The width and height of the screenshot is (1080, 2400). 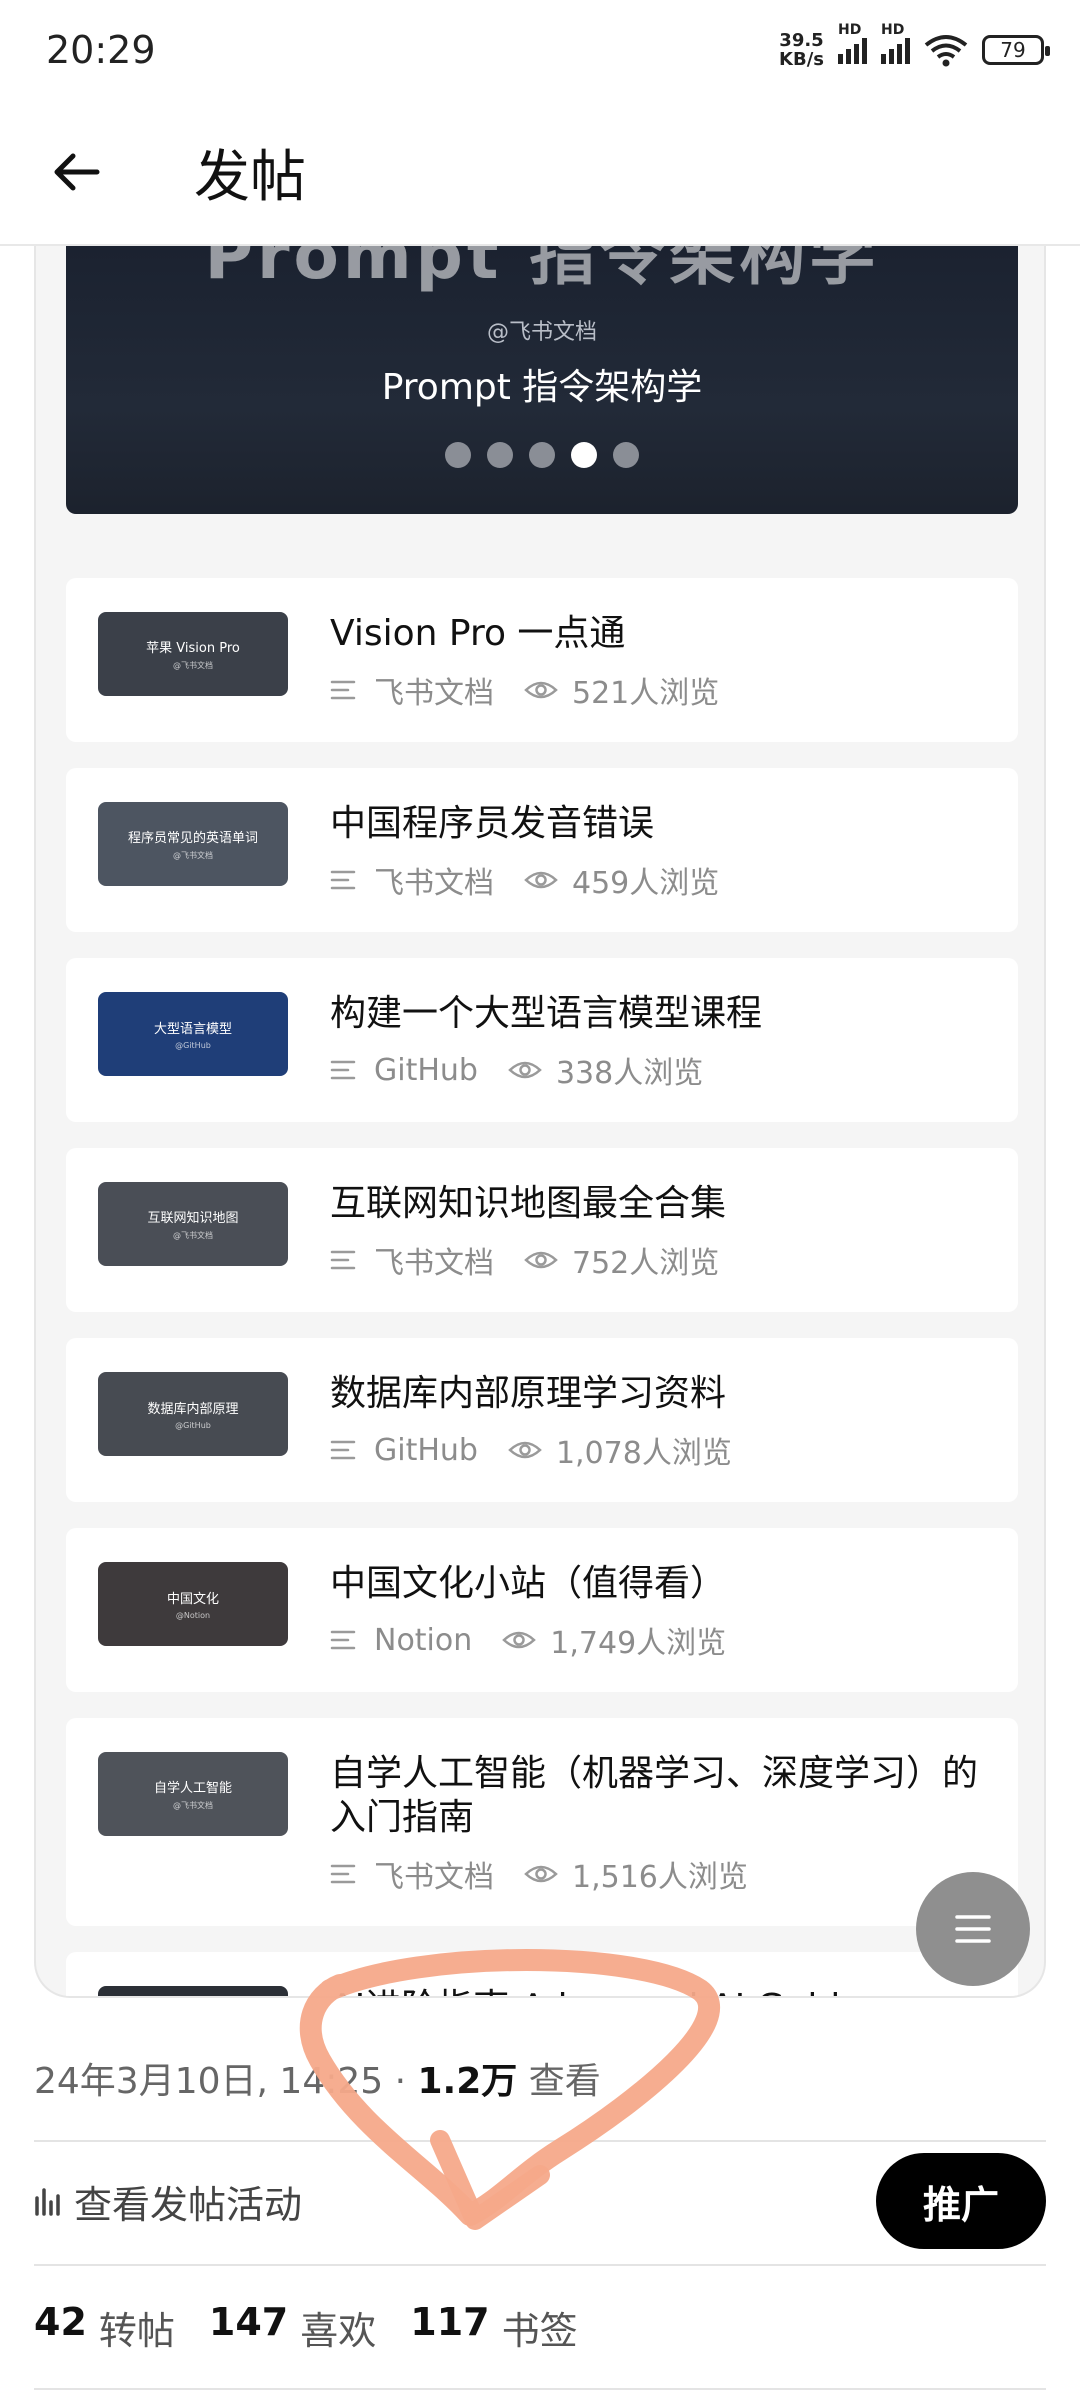 I want to click on view-activity-link: 查看发帖活动, so click(x=168, y=2201).